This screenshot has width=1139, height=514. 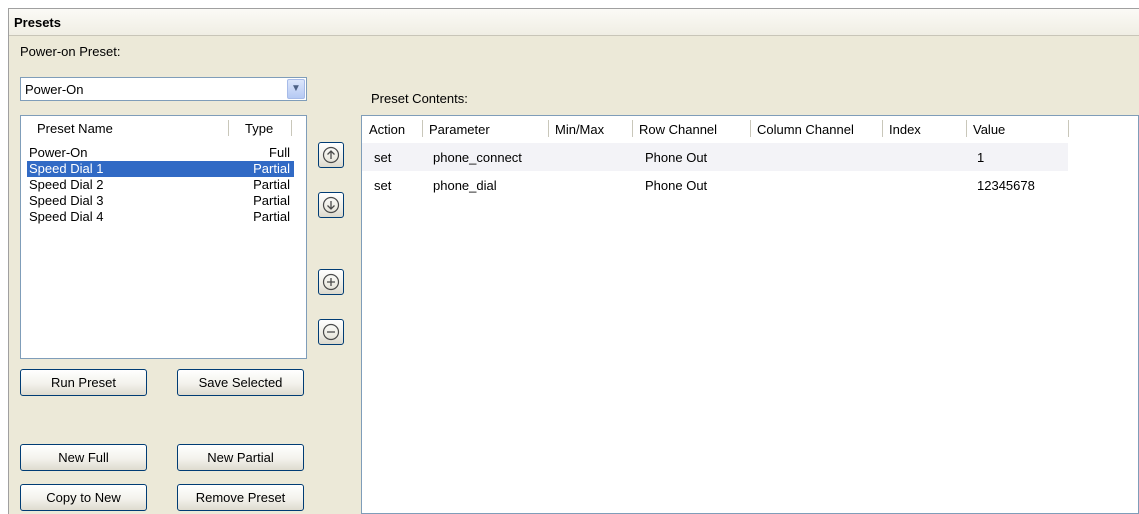 I want to click on move-down-button, so click(x=331, y=205).